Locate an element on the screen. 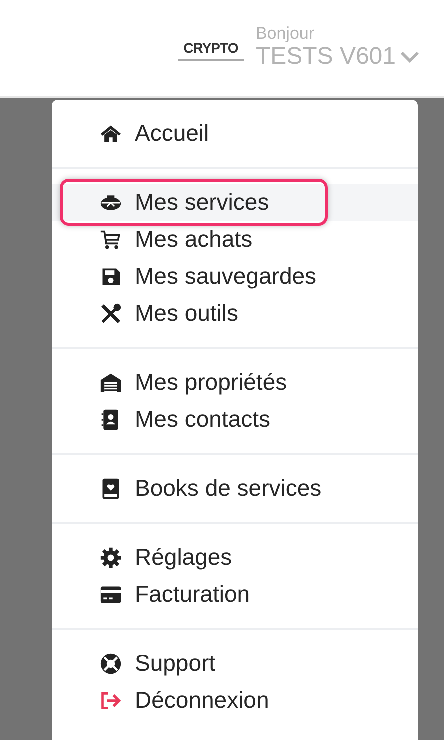  menu-item: Mes achats is located at coordinates (235, 239).